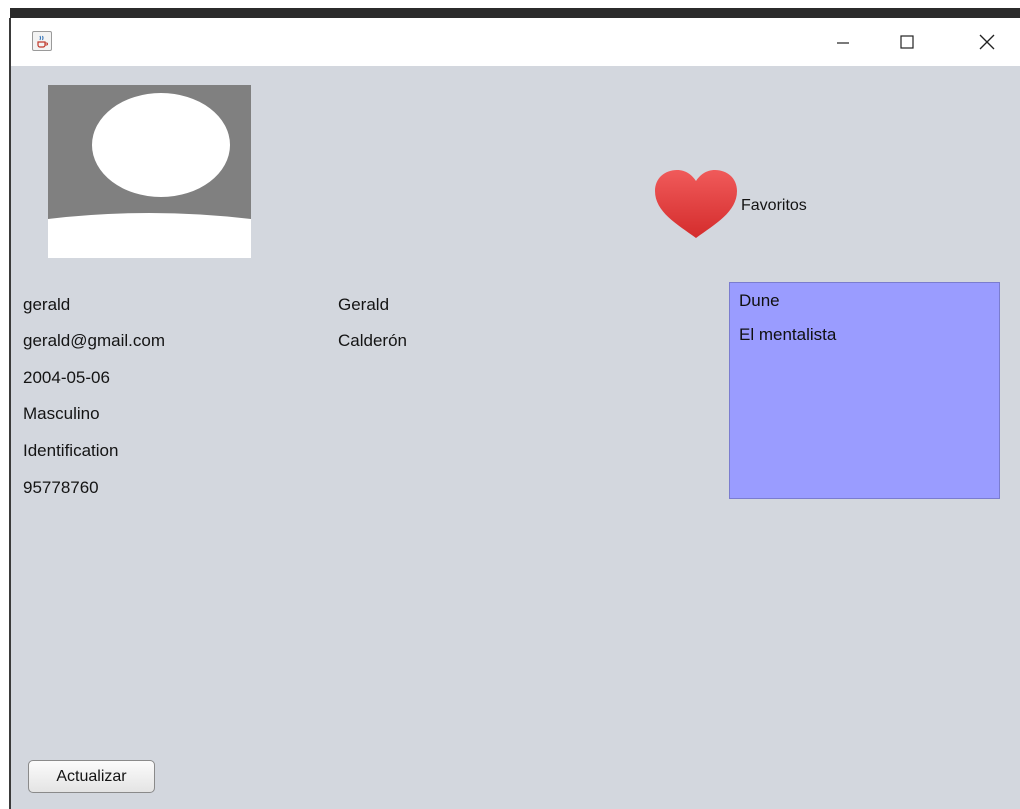  I want to click on gender-label: Masculino, so click(61, 413).